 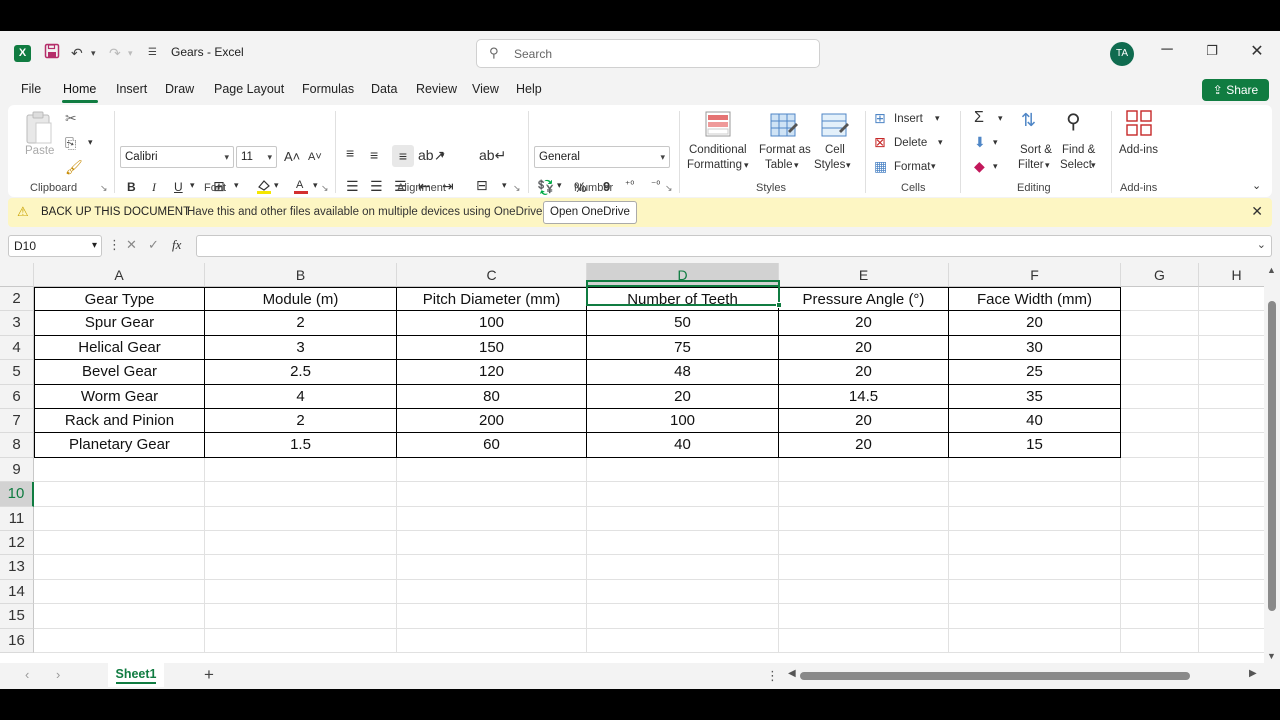 I want to click on accounting-dropdown-icon: ▾, so click(x=559, y=185).